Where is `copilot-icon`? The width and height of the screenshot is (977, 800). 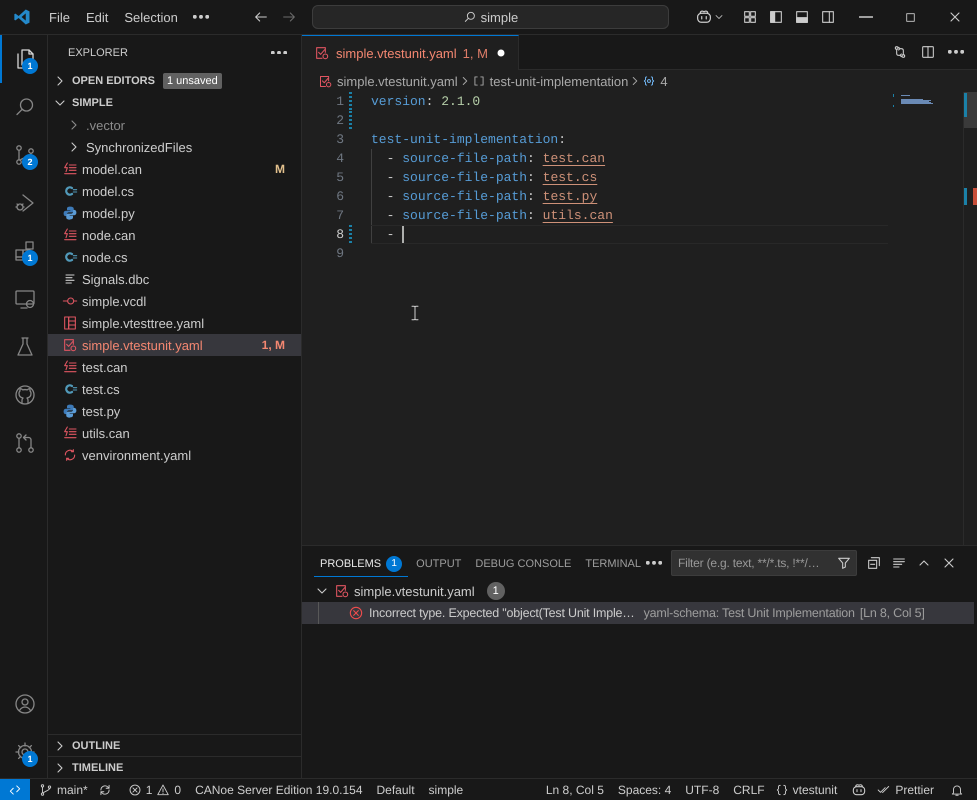
copilot-icon is located at coordinates (859, 790).